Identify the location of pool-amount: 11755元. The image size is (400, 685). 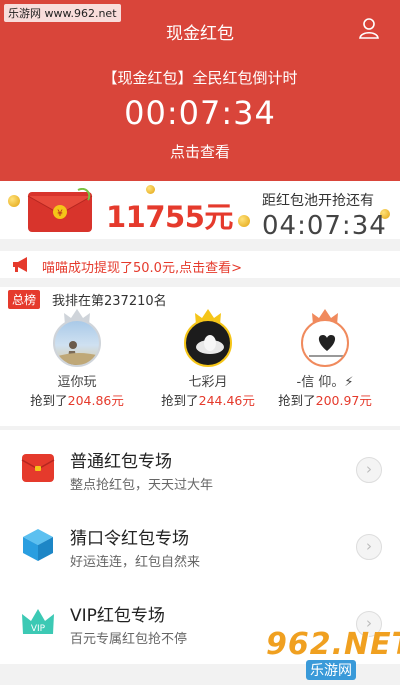
(169, 217).